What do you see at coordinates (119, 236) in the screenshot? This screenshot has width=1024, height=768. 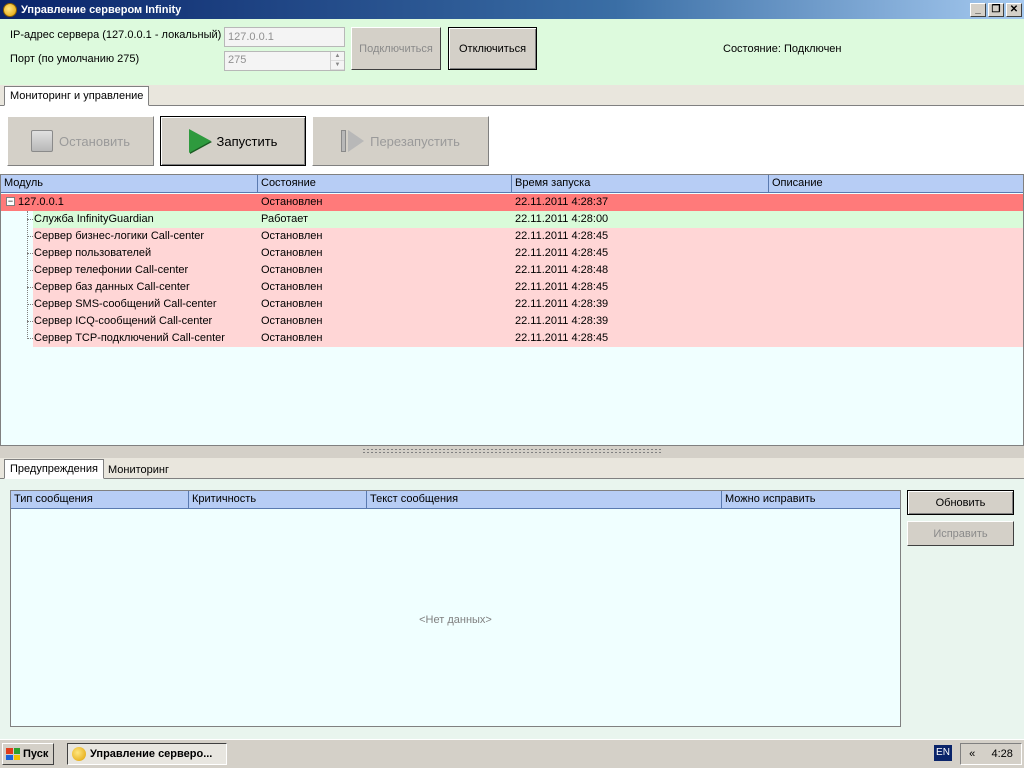 I see `cell-module: Сервер бизнес-логики Call-center` at bounding box center [119, 236].